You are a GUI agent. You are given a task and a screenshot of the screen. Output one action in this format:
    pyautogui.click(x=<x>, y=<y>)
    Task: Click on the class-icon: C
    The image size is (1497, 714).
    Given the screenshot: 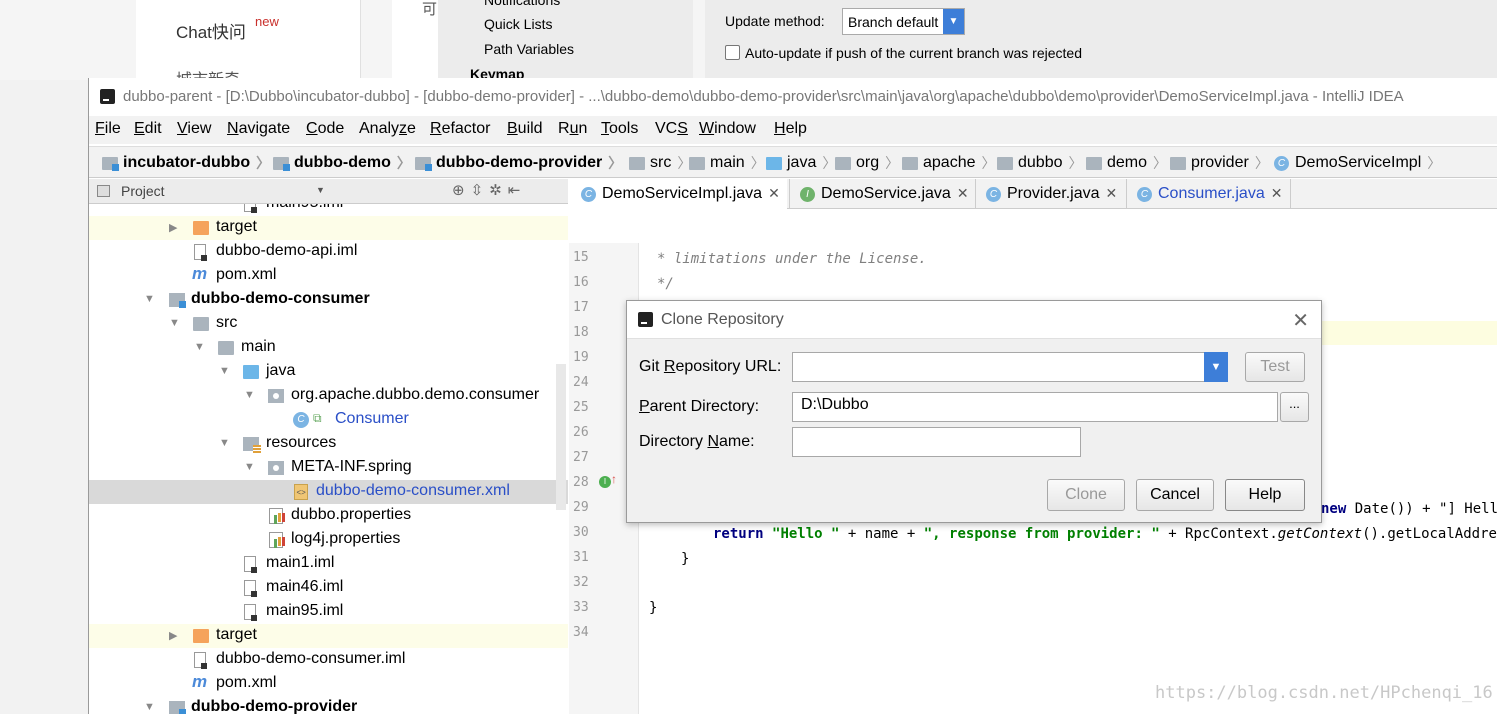 What is the action you would take?
    pyautogui.click(x=1144, y=194)
    